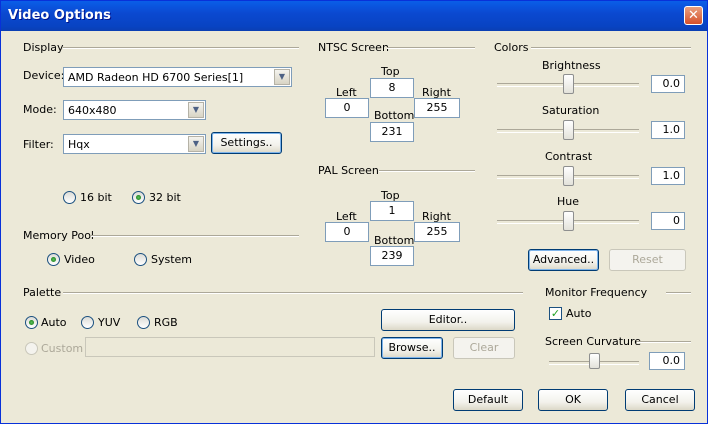 The height and width of the screenshot is (424, 708). What do you see at coordinates (230, 347) in the screenshot?
I see `custom-palette-path-field` at bounding box center [230, 347].